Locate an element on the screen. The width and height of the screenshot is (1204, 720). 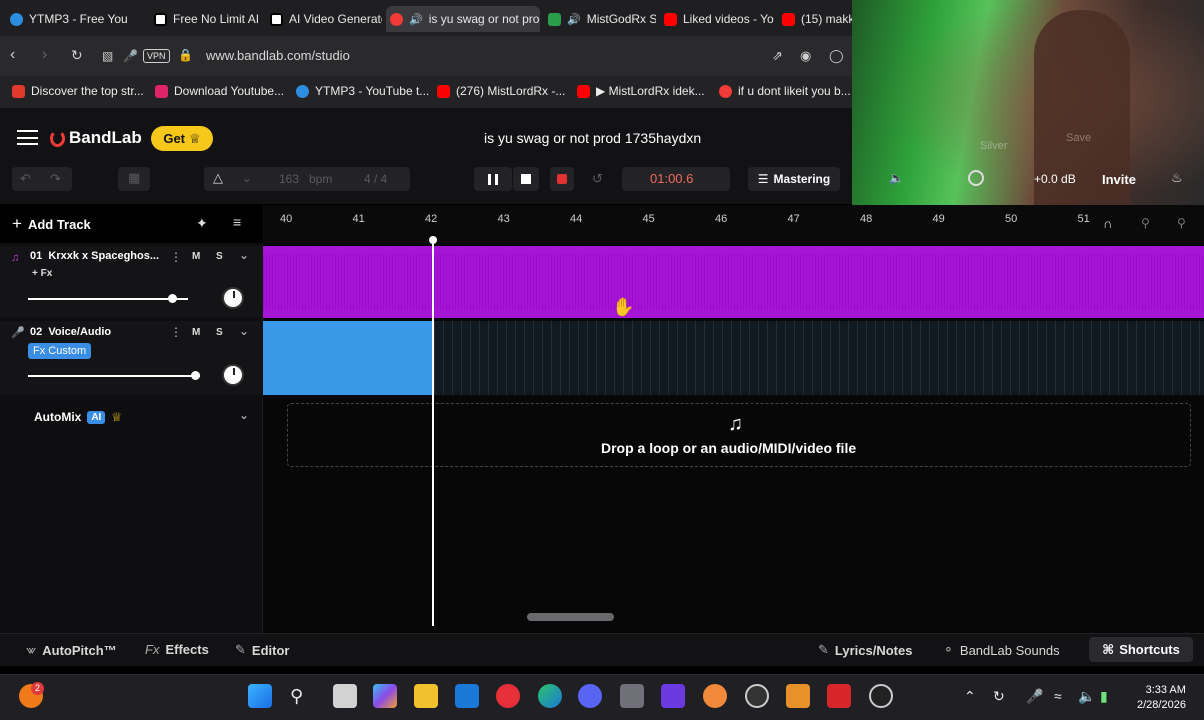
sync-icon: ↻ is located at coordinates (999, 696).